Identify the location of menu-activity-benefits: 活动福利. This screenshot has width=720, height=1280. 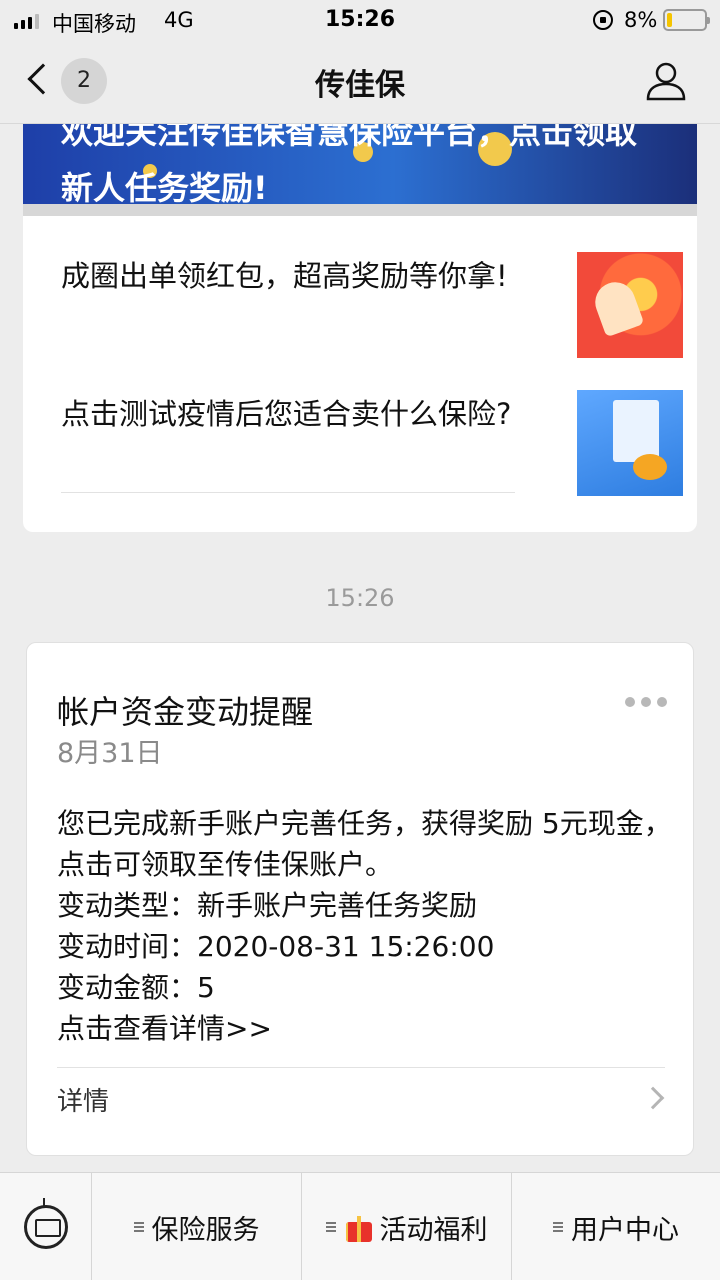
(407, 1226).